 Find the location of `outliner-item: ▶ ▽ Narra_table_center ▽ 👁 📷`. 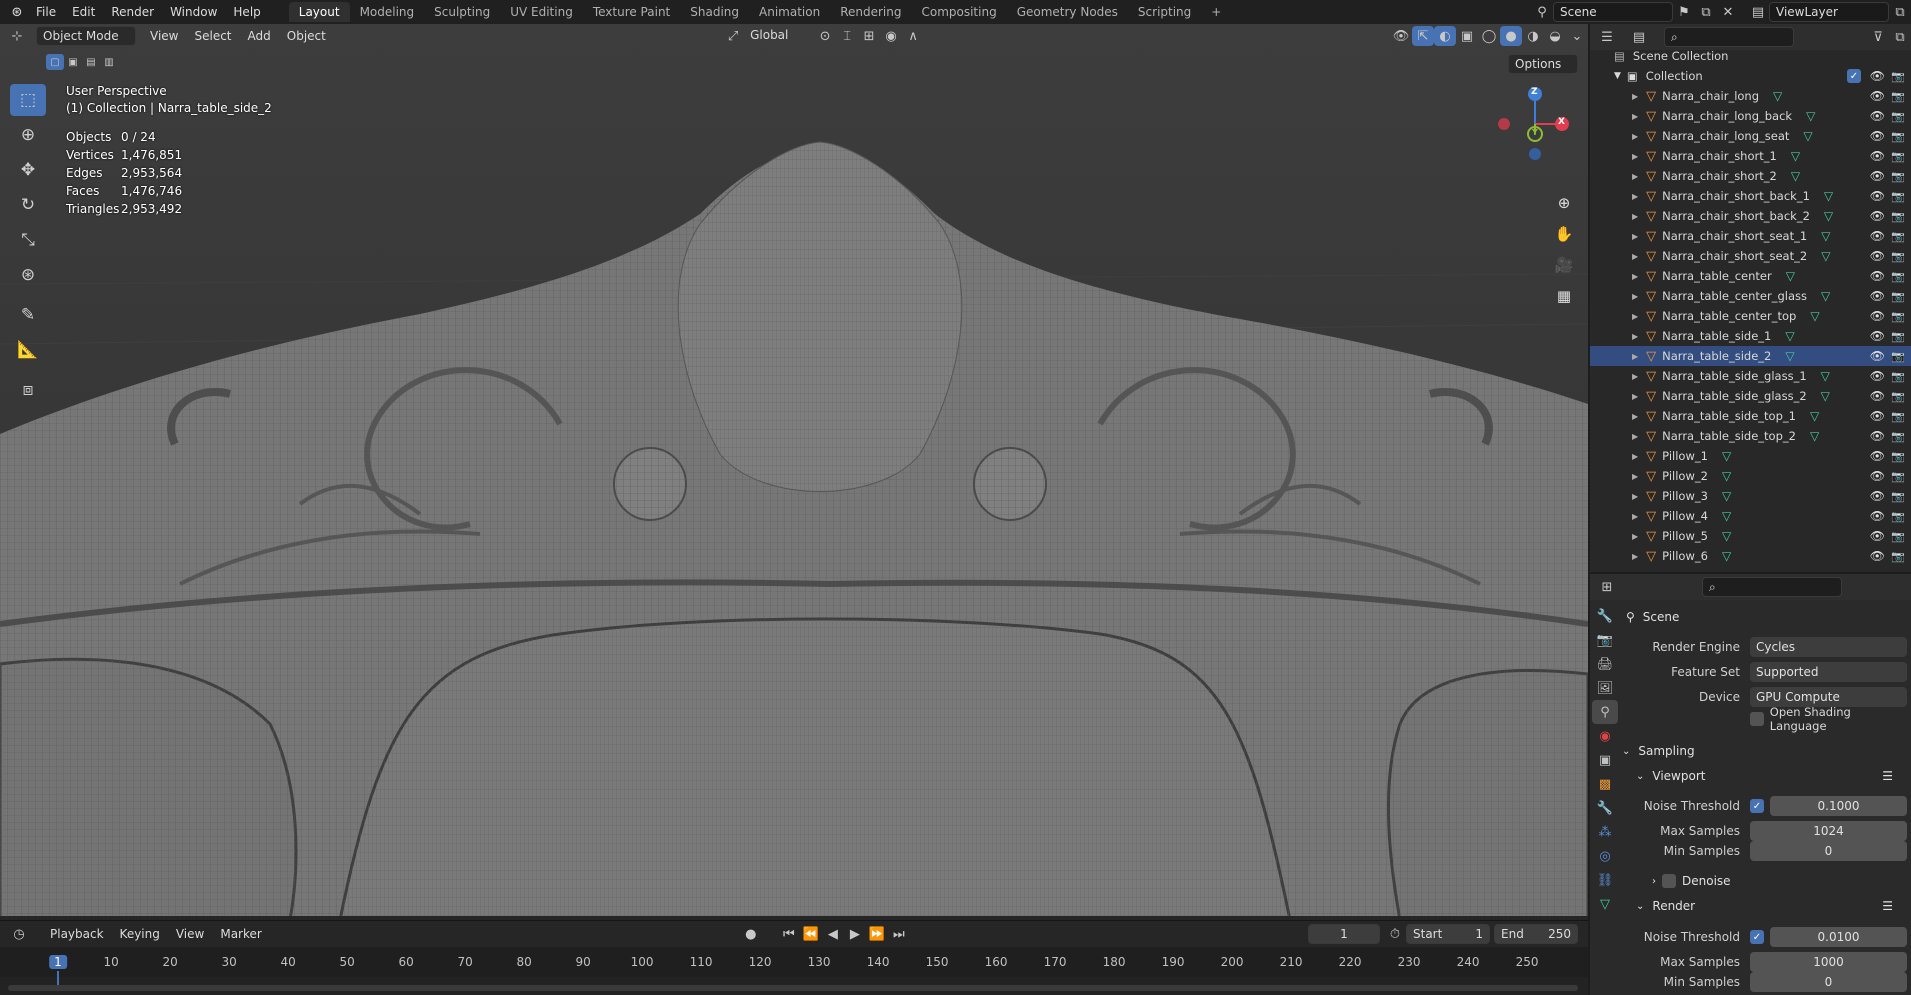

outliner-item: ▶ ▽ Narra_table_center ▽ 👁 📷 is located at coordinates (1750, 276).